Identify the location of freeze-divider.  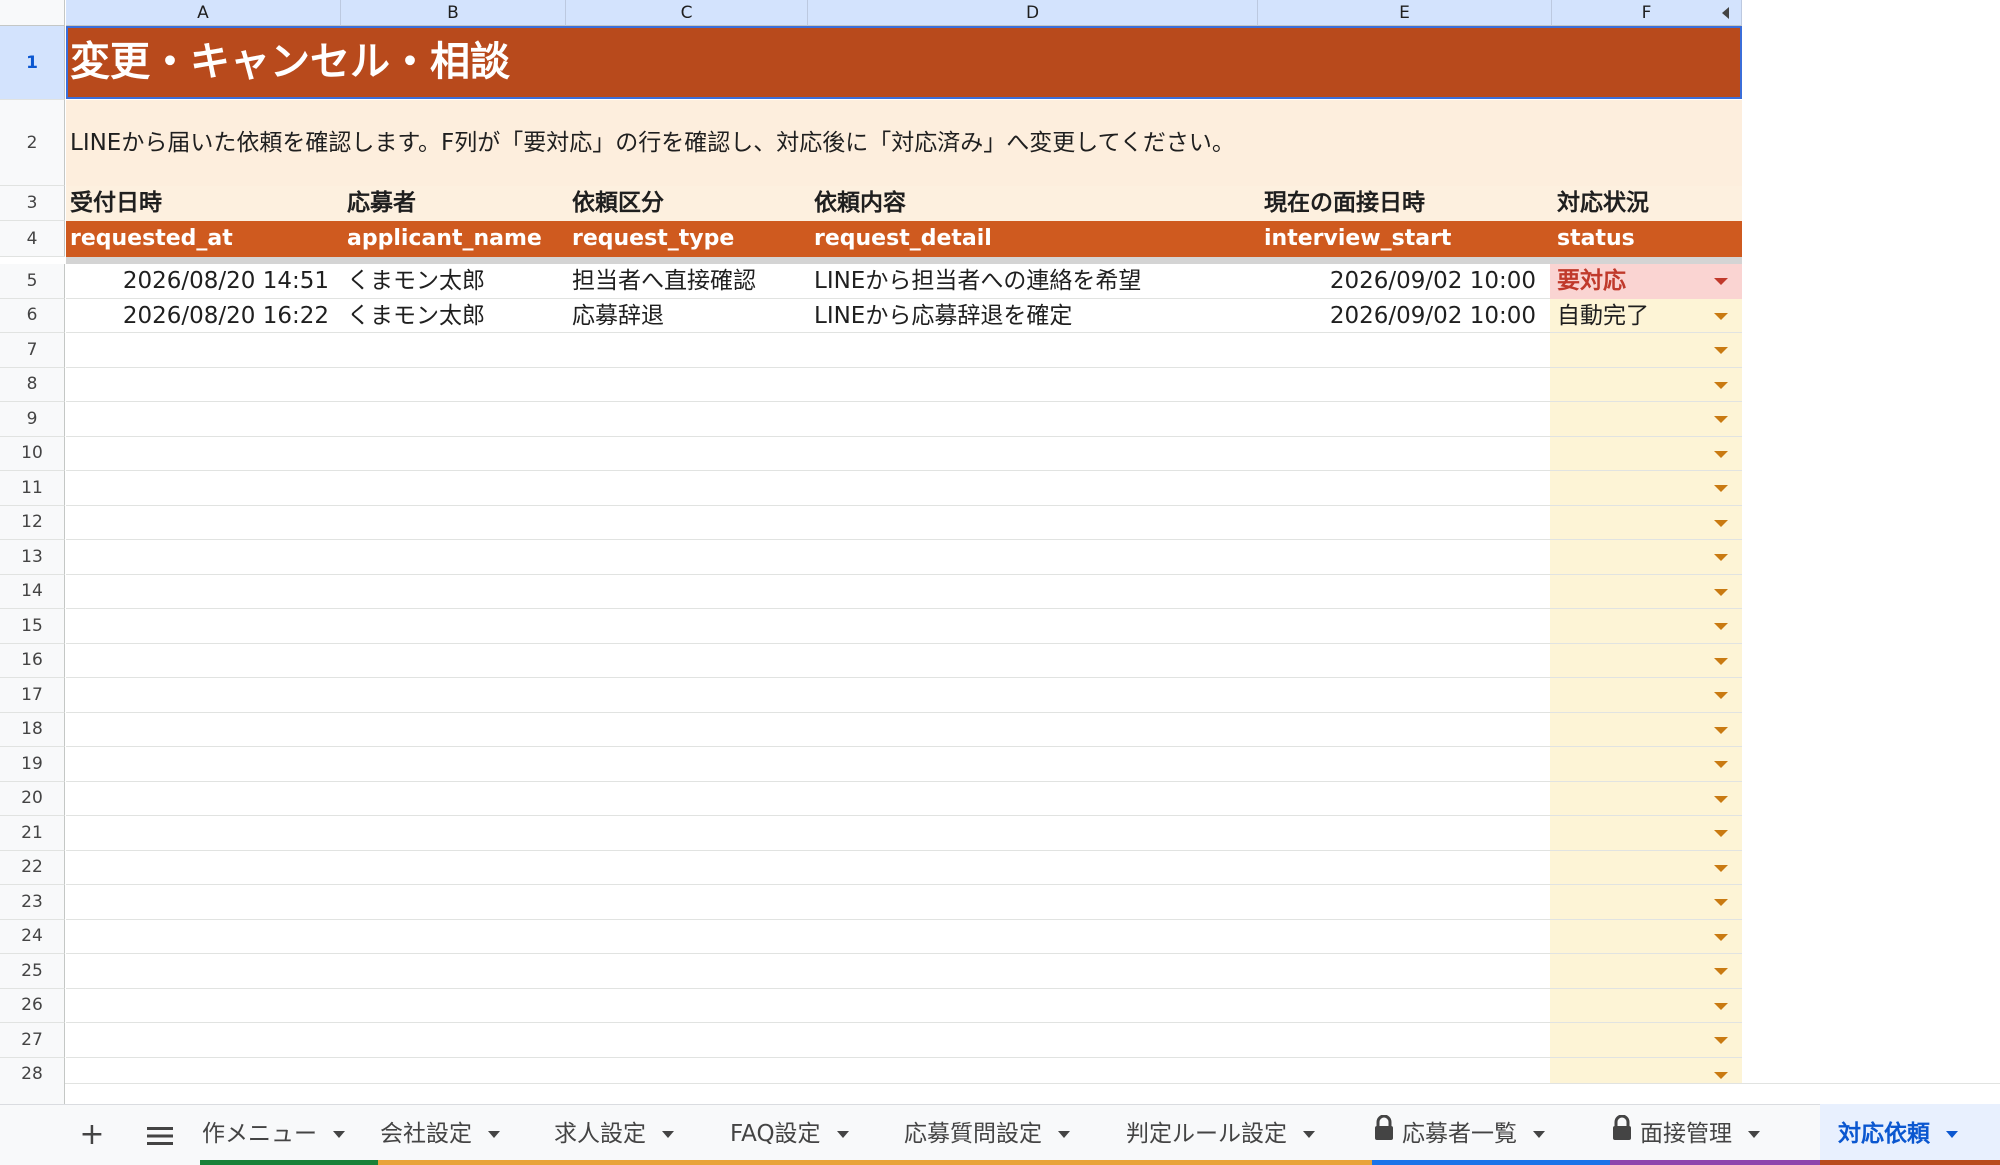
(904, 260).